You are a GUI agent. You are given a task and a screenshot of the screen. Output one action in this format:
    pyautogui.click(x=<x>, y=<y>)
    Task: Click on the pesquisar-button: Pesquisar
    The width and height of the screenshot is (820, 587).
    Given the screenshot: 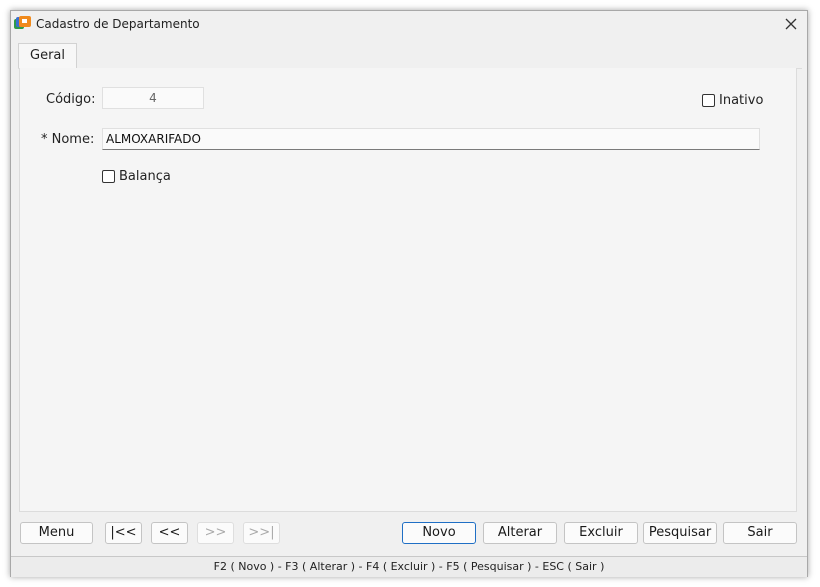 What is the action you would take?
    pyautogui.click(x=680, y=533)
    